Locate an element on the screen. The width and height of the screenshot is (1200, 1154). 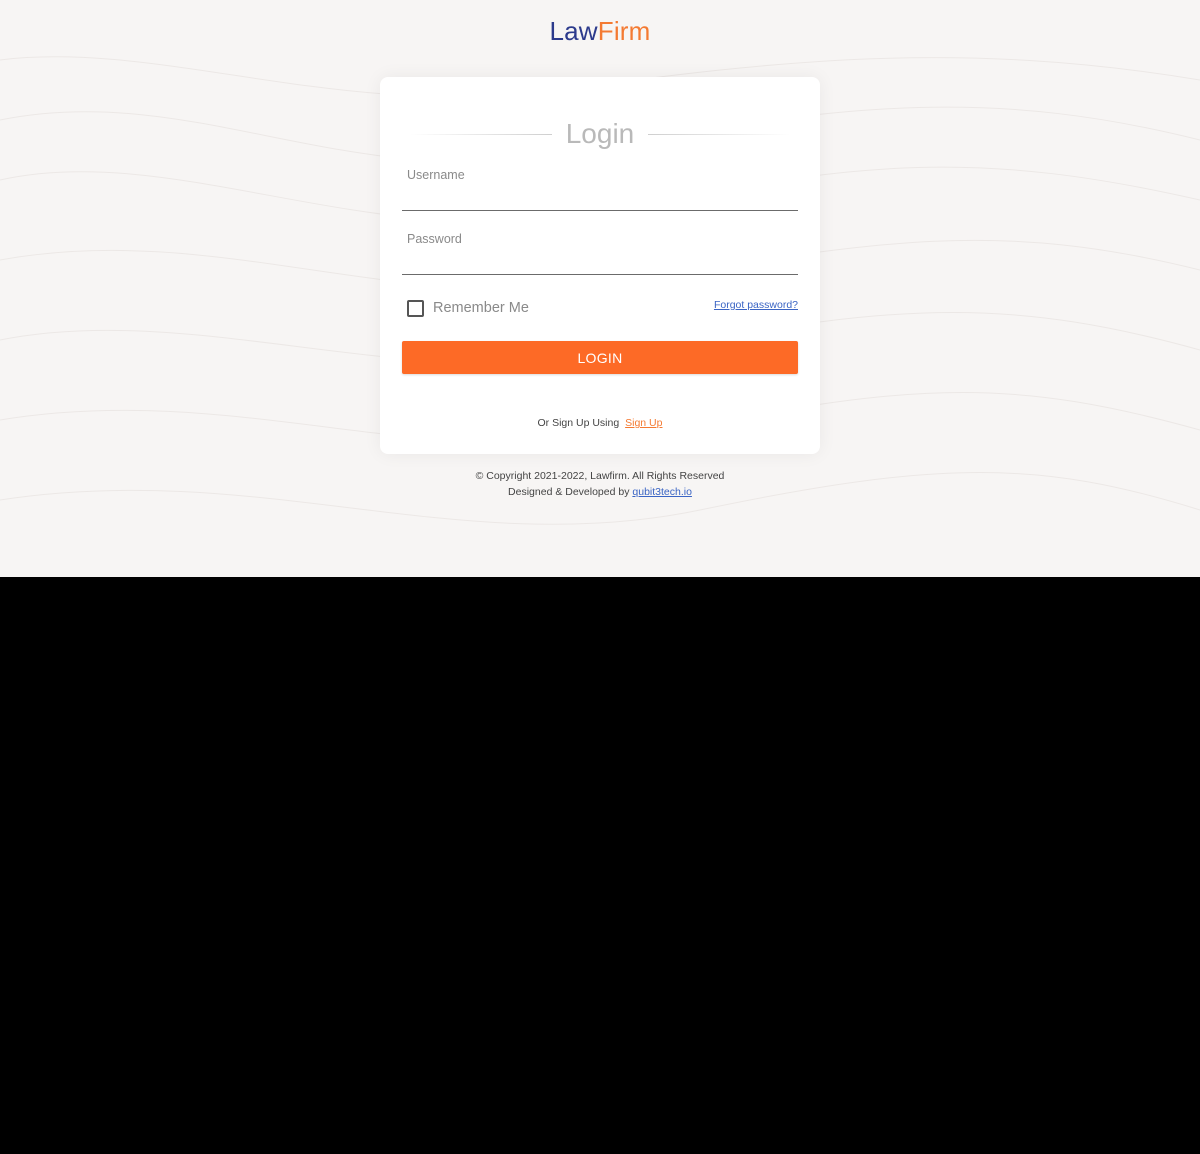
designed-by-row: Designed & Developed by qubit3tech.io is located at coordinates (600, 492).